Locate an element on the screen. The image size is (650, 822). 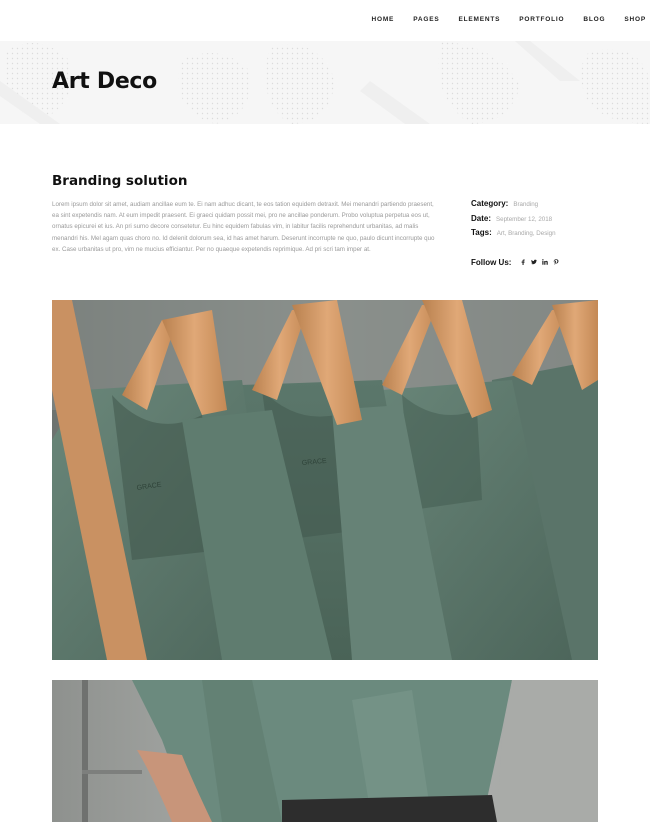
follow-label: Follow Us: is located at coordinates (491, 262).